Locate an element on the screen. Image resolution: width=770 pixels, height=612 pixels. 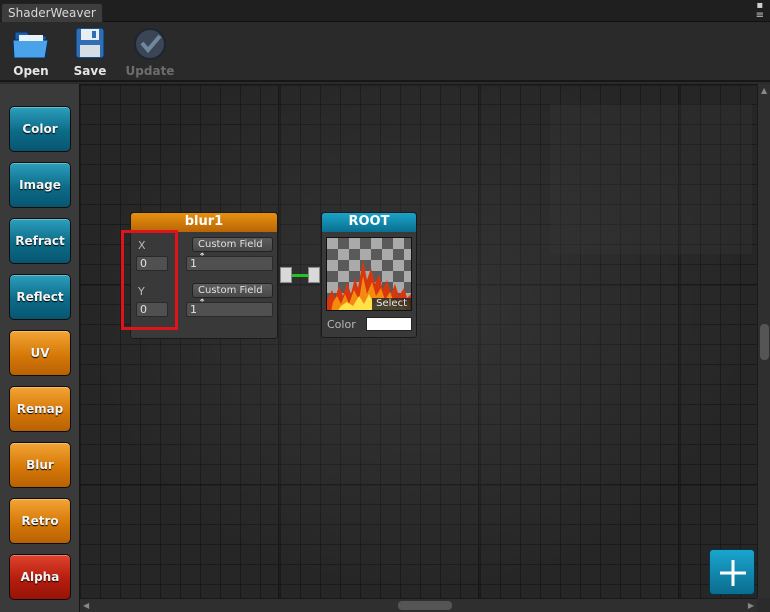
folder-icon is located at coordinates (30, 45).